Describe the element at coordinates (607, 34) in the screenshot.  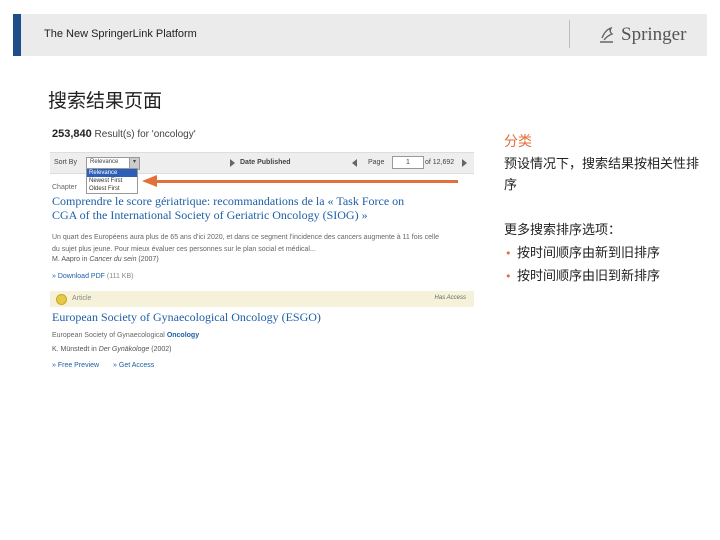
I see `springer-horse-icon` at that location.